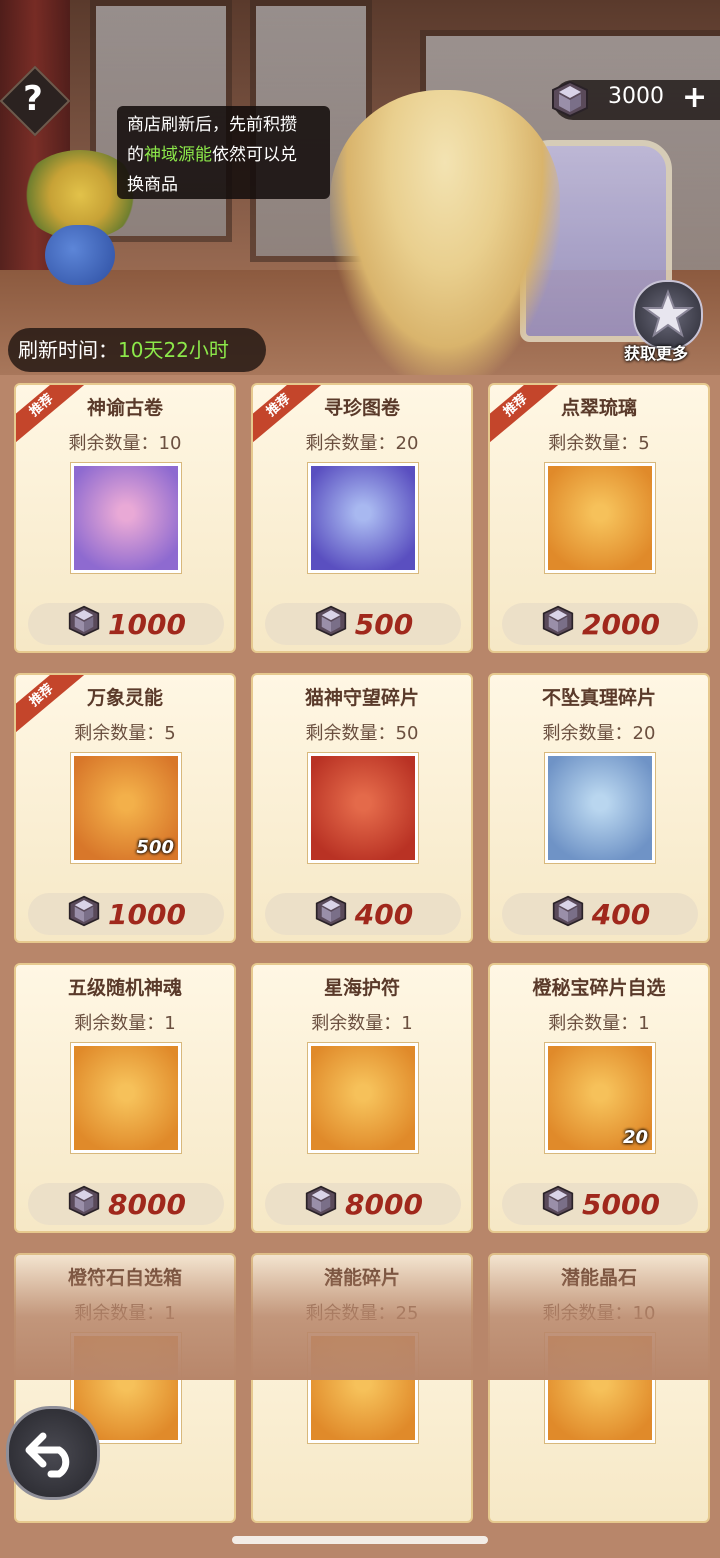 This screenshot has width=720, height=1558. I want to click on currency-amount: 3000, so click(636, 96).